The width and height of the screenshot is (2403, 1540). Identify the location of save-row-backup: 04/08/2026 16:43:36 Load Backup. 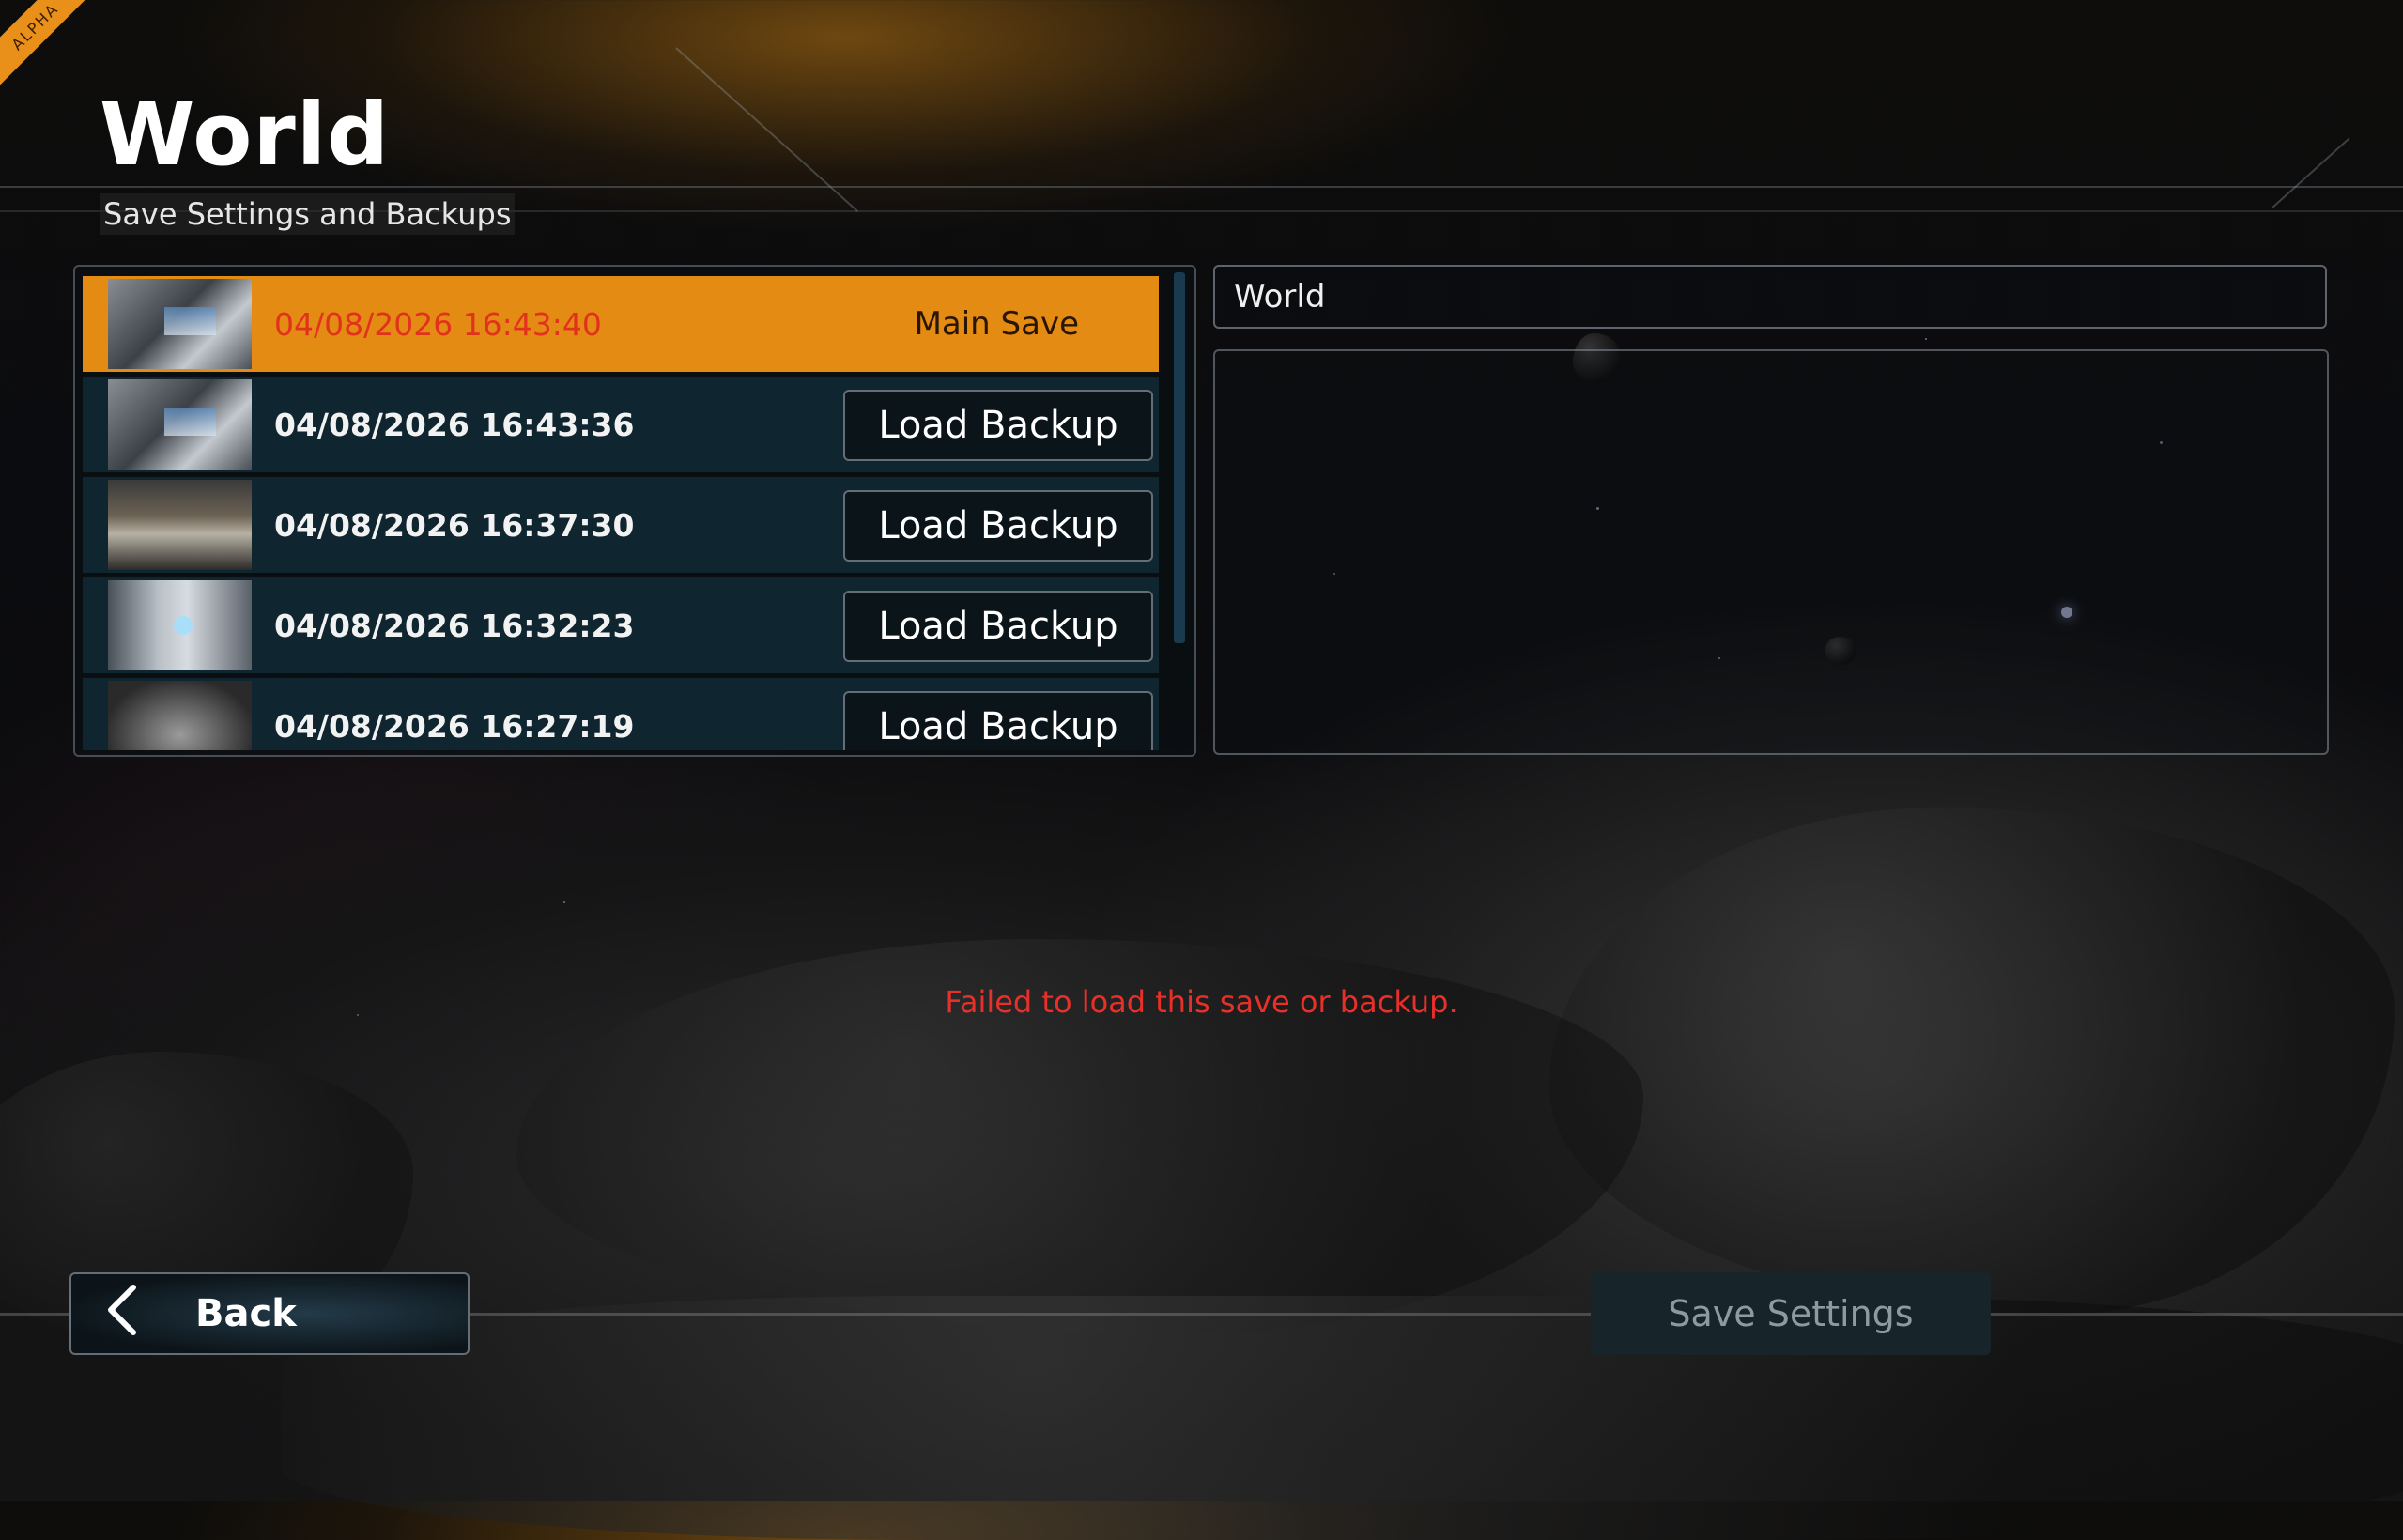
(621, 424).